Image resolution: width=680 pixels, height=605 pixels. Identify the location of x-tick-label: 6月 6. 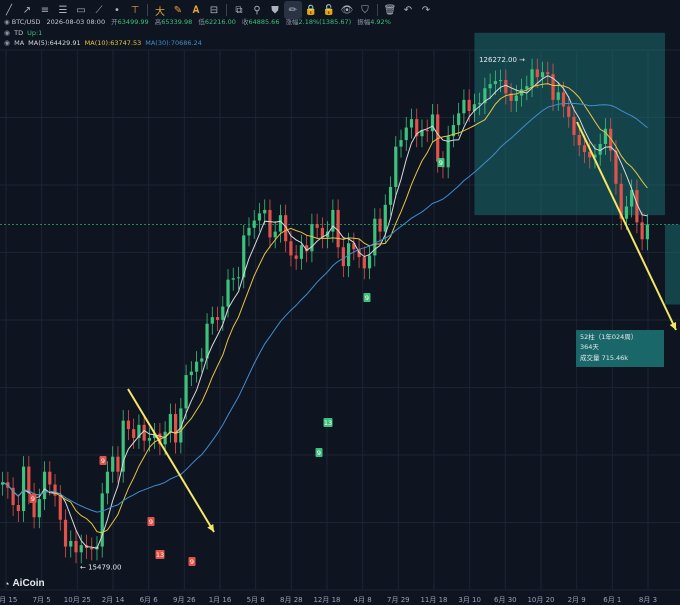
(149, 600).